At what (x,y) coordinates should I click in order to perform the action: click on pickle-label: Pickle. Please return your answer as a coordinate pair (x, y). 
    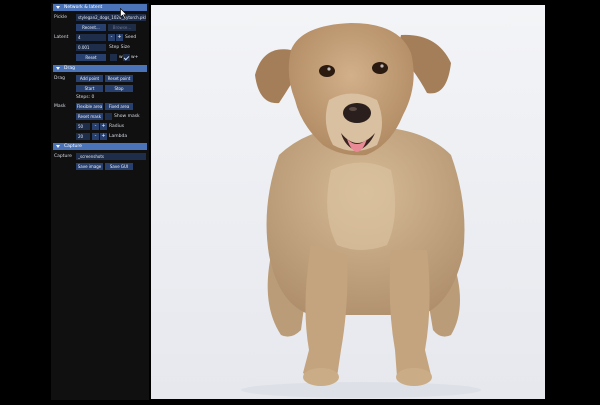
    Looking at the image, I should click on (60, 17).